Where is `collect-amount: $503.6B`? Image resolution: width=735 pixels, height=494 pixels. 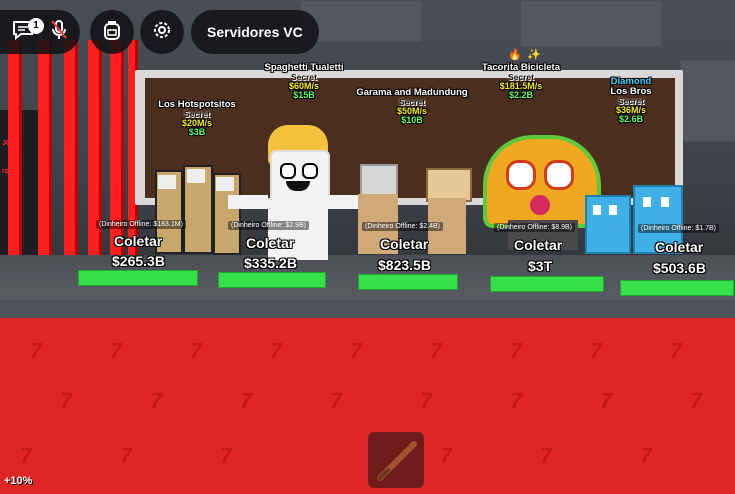
collect-amount: $503.6B is located at coordinates (679, 268).